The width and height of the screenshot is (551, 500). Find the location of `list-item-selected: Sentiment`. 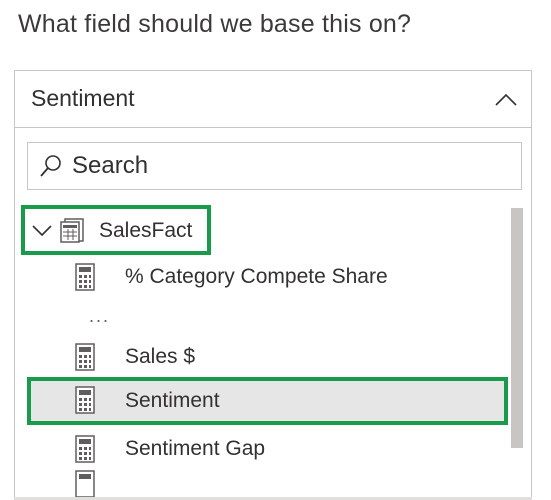

list-item-selected: Sentiment is located at coordinates (267, 401).